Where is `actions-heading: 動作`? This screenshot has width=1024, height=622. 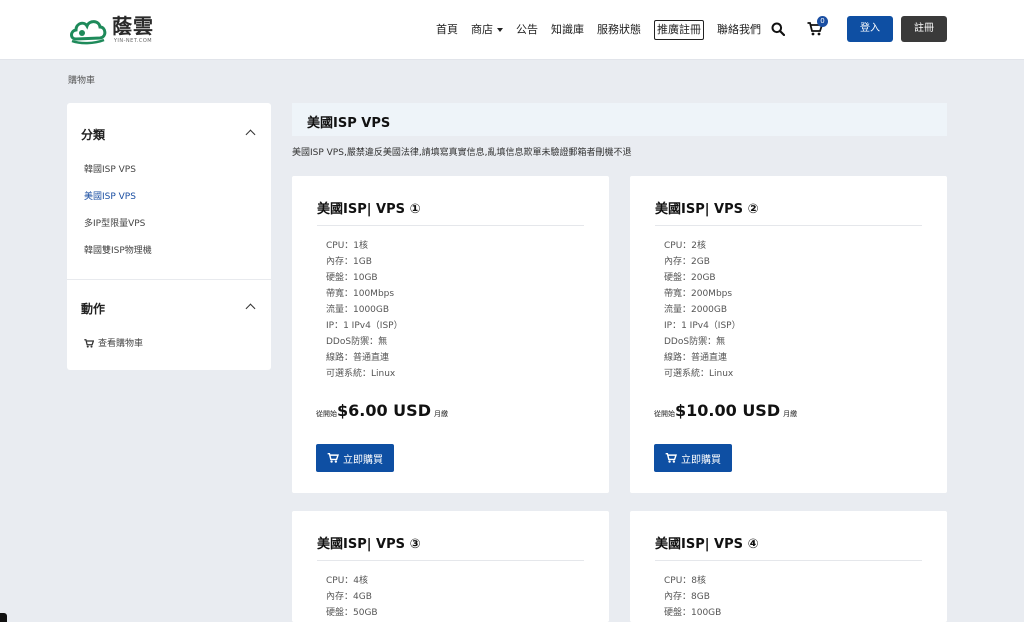 actions-heading: 動作 is located at coordinates (93, 309).